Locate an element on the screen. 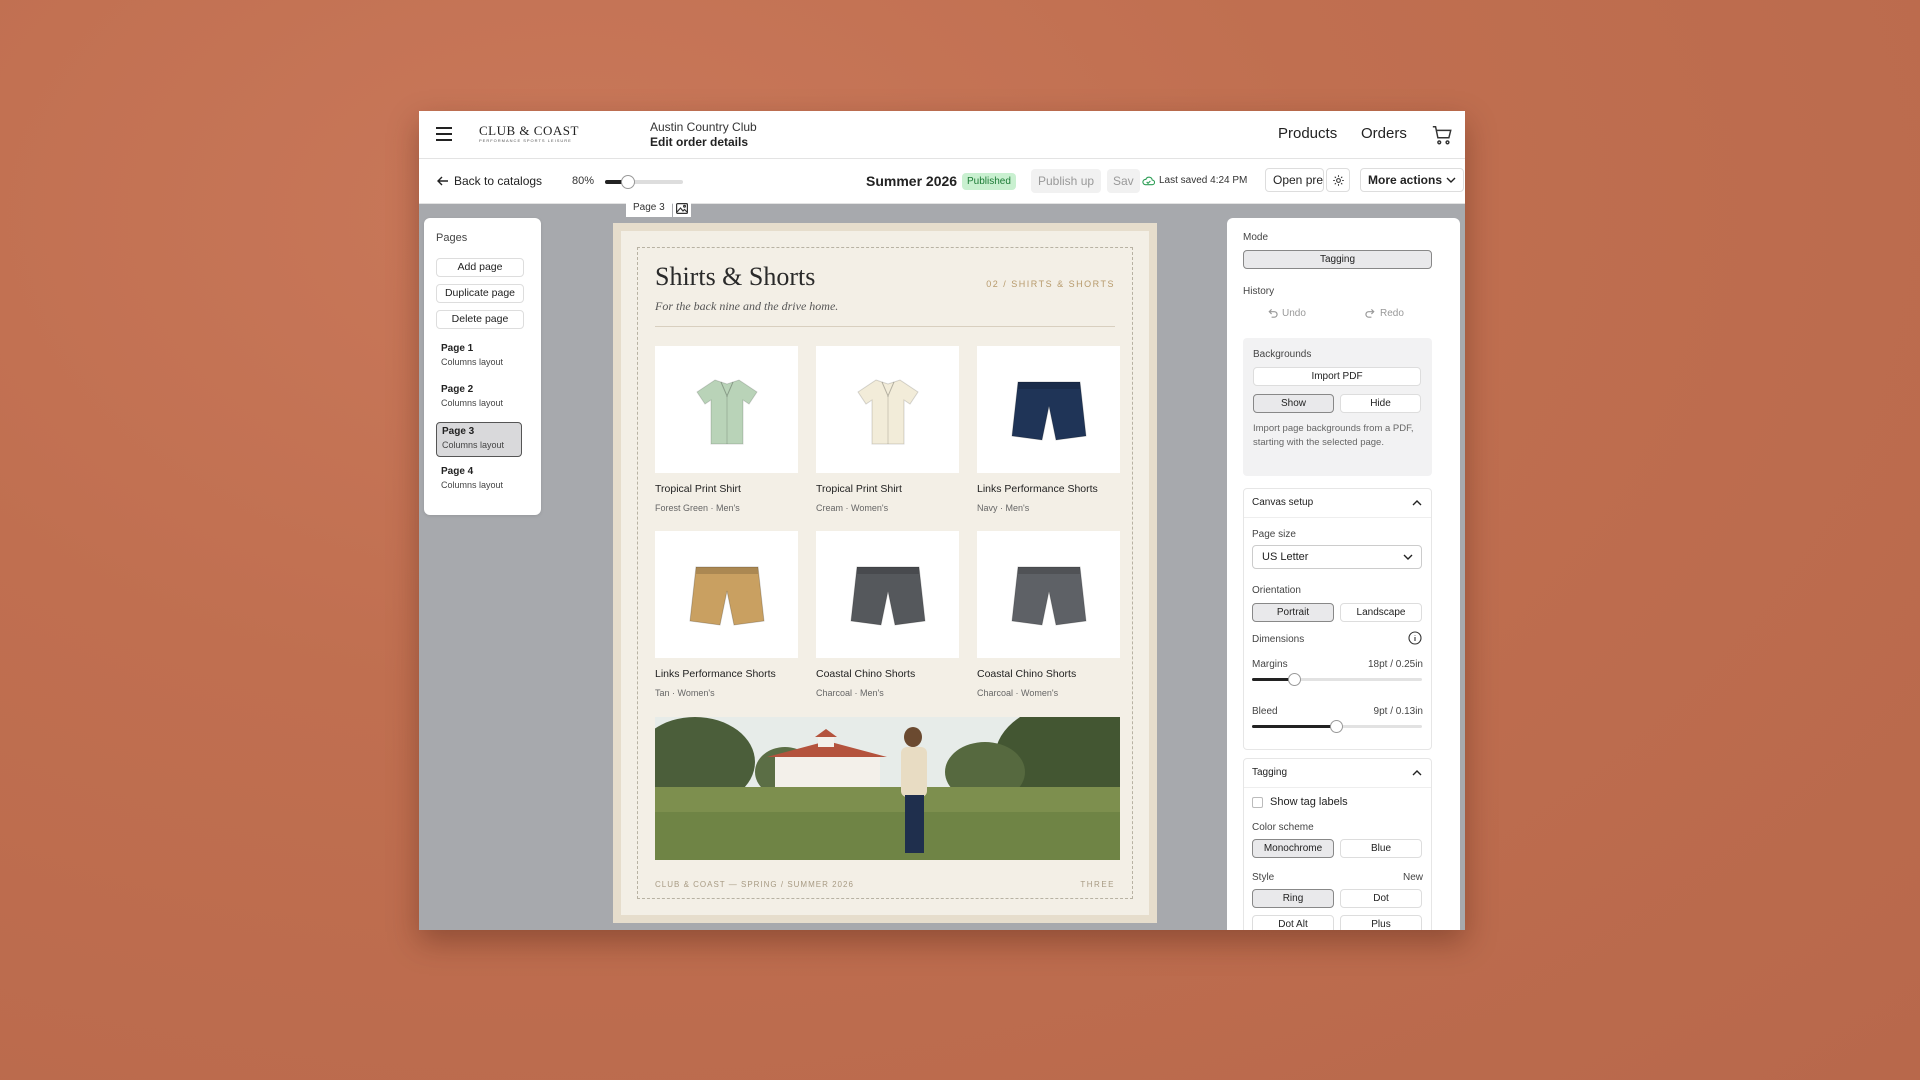 This screenshot has height=1080, width=1920. product-card: Tropical Print Shirt Cream · Women's is located at coordinates (887, 429).